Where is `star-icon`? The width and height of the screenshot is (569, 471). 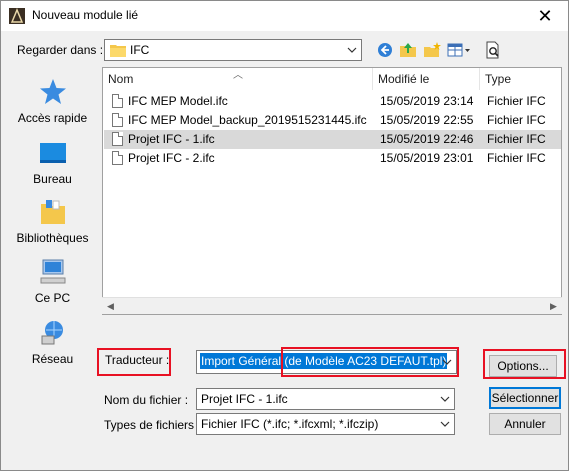
star-icon is located at coordinates (52, 91).